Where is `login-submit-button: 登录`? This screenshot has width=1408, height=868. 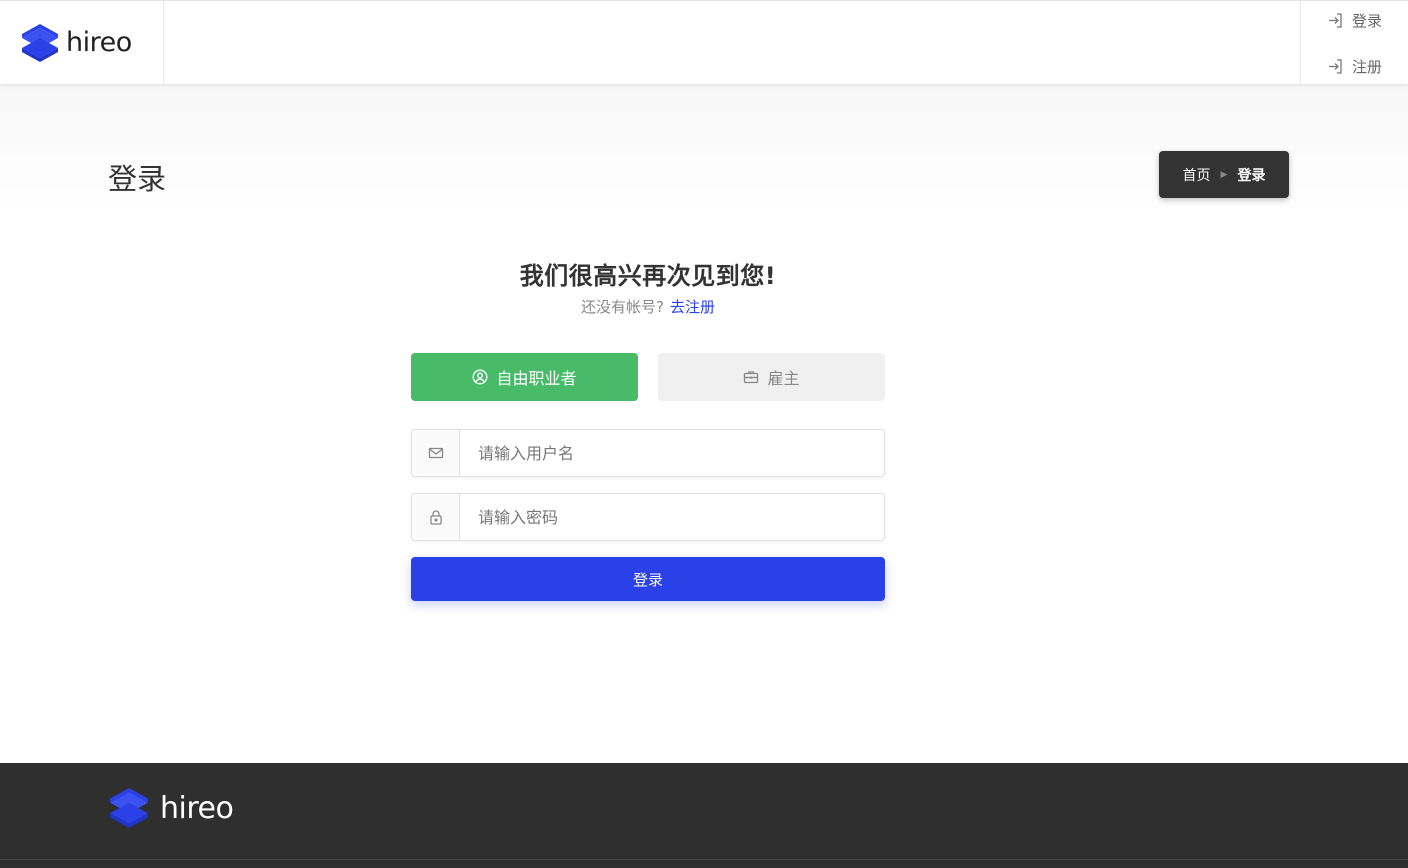
login-submit-button: 登录 is located at coordinates (648, 579).